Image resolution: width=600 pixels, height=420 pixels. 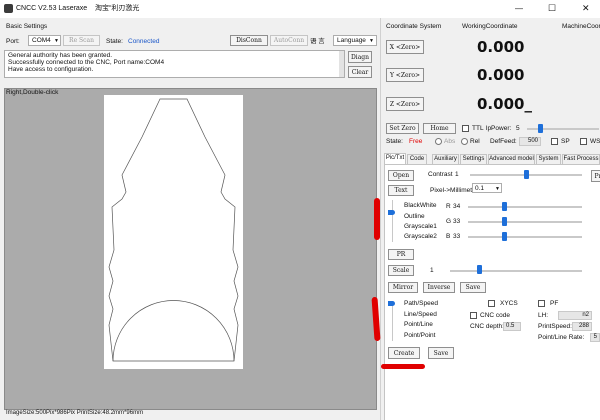 What do you see at coordinates (511, 159) in the screenshot?
I see `tab-advanced-model: Advanced model` at bounding box center [511, 159].